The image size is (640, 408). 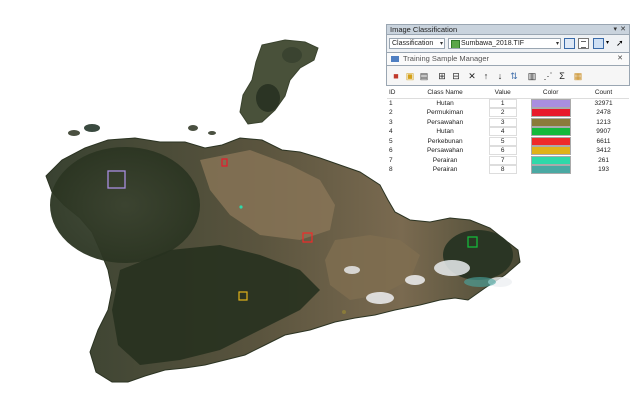 I want to click on row-value: 7, so click(x=502, y=160).